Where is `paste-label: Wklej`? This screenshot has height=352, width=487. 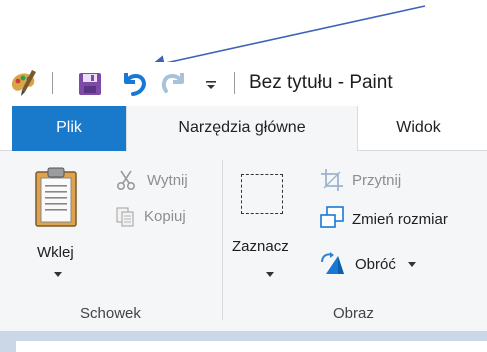 paste-label: Wklej is located at coordinates (55, 252).